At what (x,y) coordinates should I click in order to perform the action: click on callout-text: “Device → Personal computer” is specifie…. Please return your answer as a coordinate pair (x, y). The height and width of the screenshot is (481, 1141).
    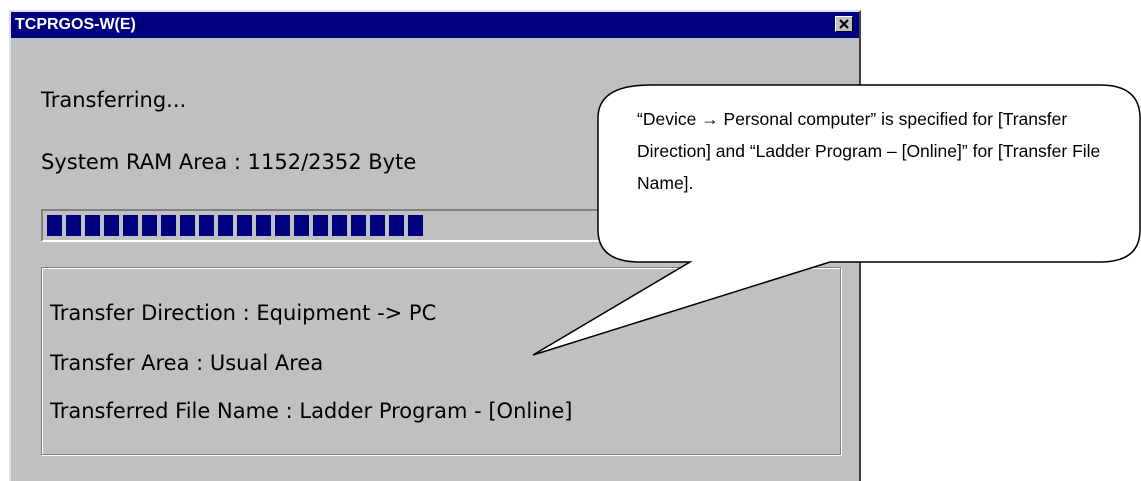
    Looking at the image, I should click on (869, 151).